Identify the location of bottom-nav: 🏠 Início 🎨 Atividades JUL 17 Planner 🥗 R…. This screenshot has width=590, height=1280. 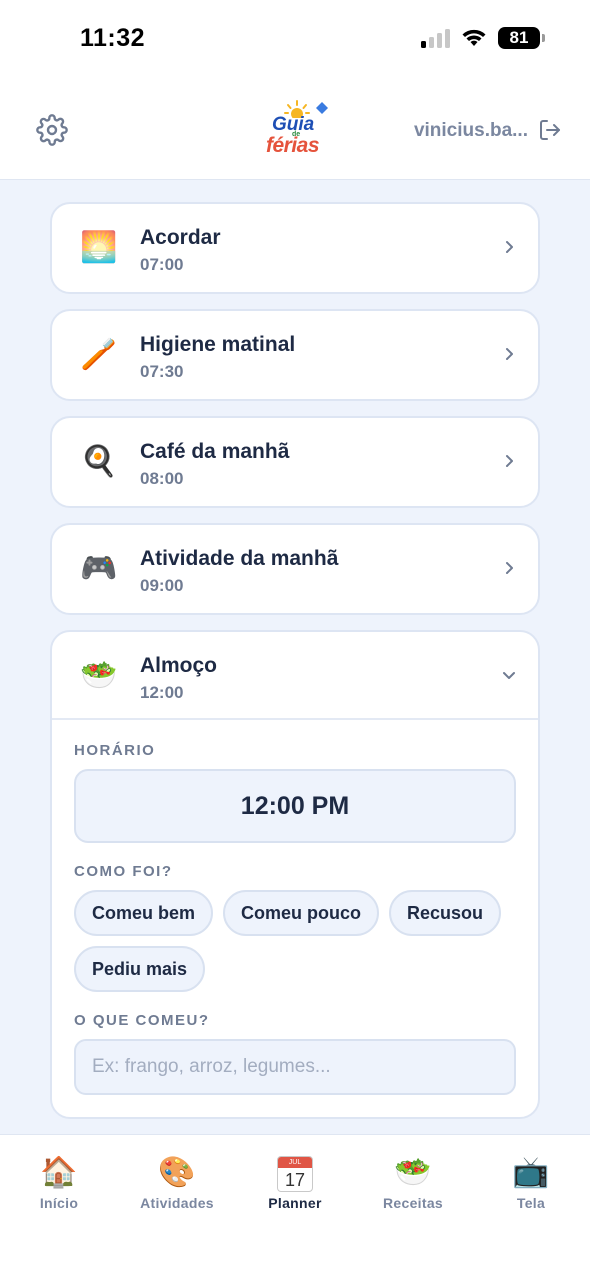
(295, 1207).